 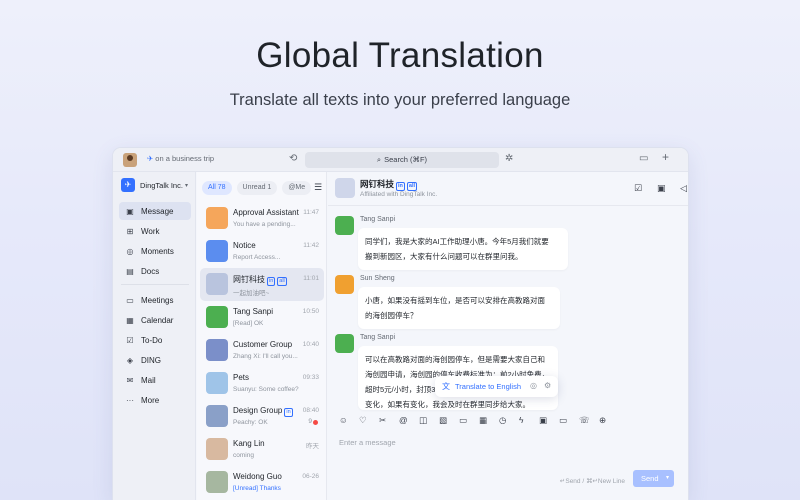 I want to click on translate-icon: 文, so click(x=446, y=386).